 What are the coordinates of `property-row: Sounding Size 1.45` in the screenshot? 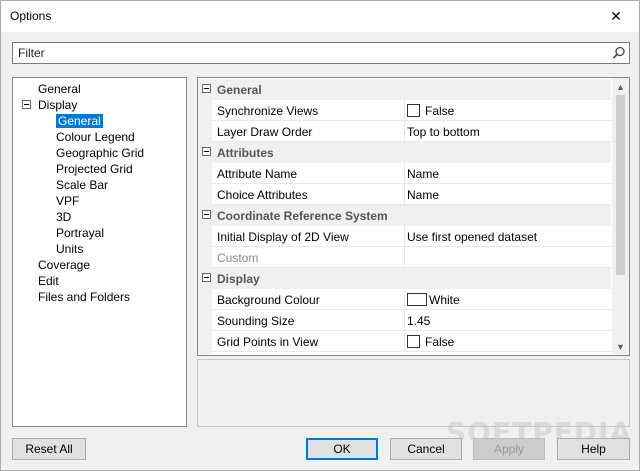 It's located at (404, 320).